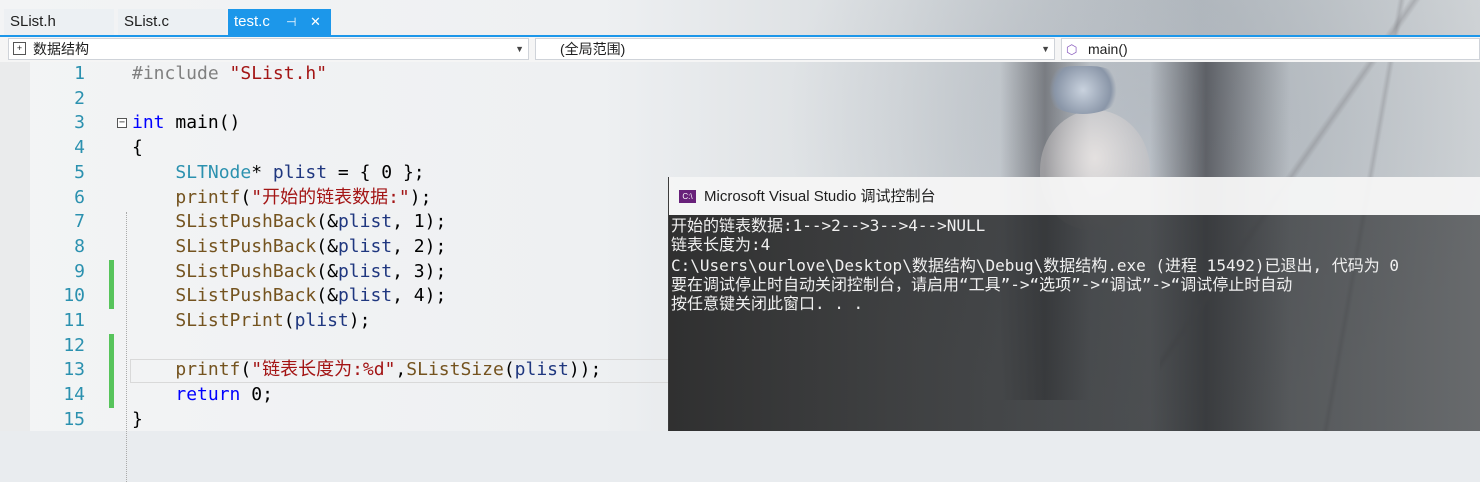  I want to click on collapse-icon: −, so click(122, 123).